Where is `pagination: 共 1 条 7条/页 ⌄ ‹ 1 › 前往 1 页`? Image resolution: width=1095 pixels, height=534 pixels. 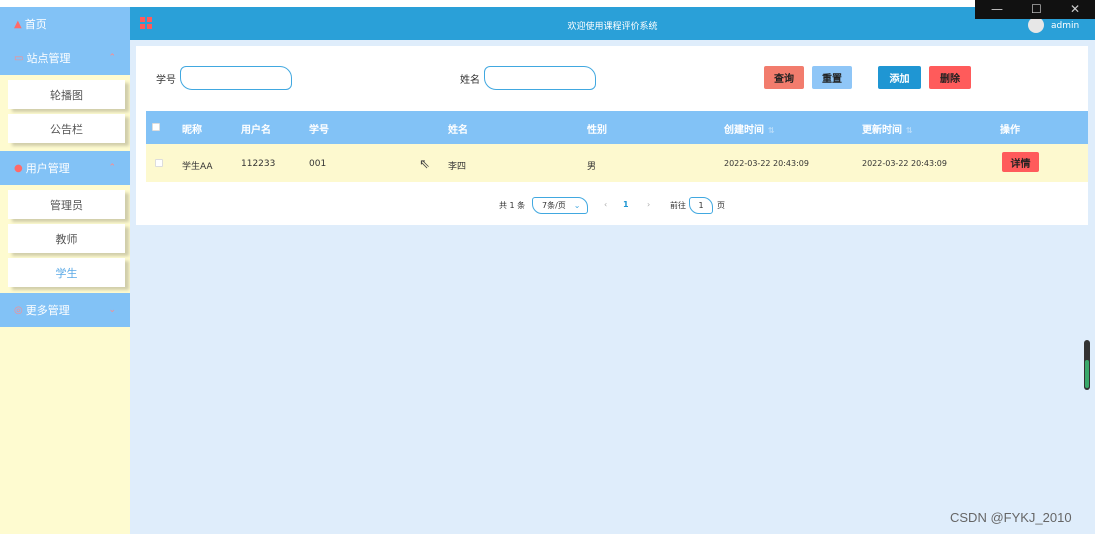
pagination: 共 1 条 7条/页 ⌄ ‹ 1 › 前往 1 页 is located at coordinates (612, 206).